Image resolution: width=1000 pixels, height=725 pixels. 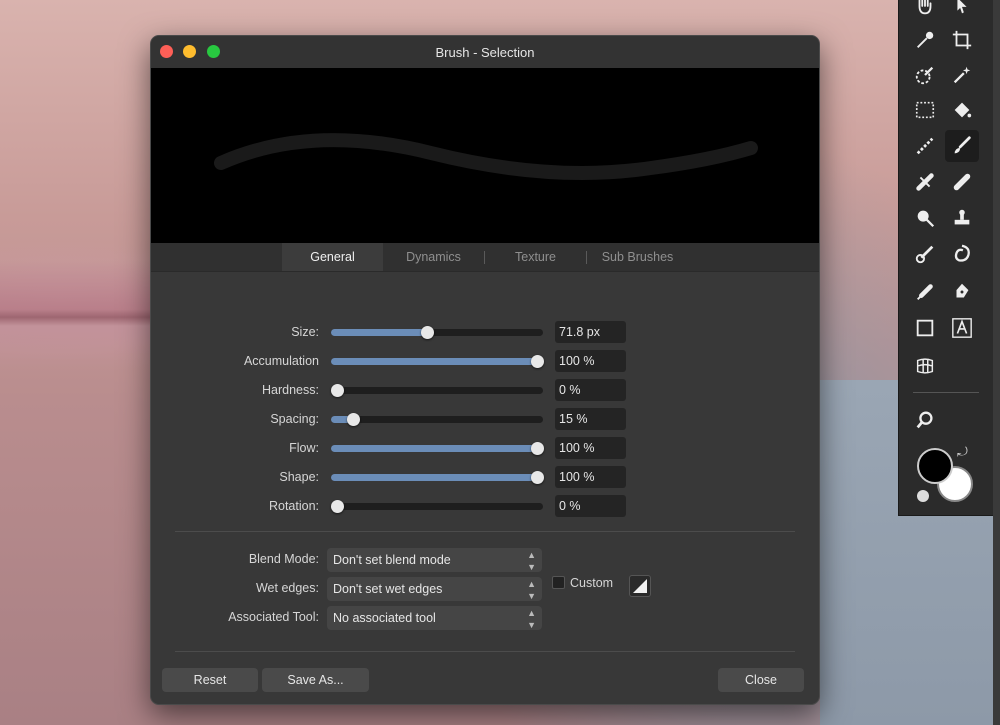 What do you see at coordinates (535, 257) in the screenshot?
I see `tab-texture: Texture` at bounding box center [535, 257].